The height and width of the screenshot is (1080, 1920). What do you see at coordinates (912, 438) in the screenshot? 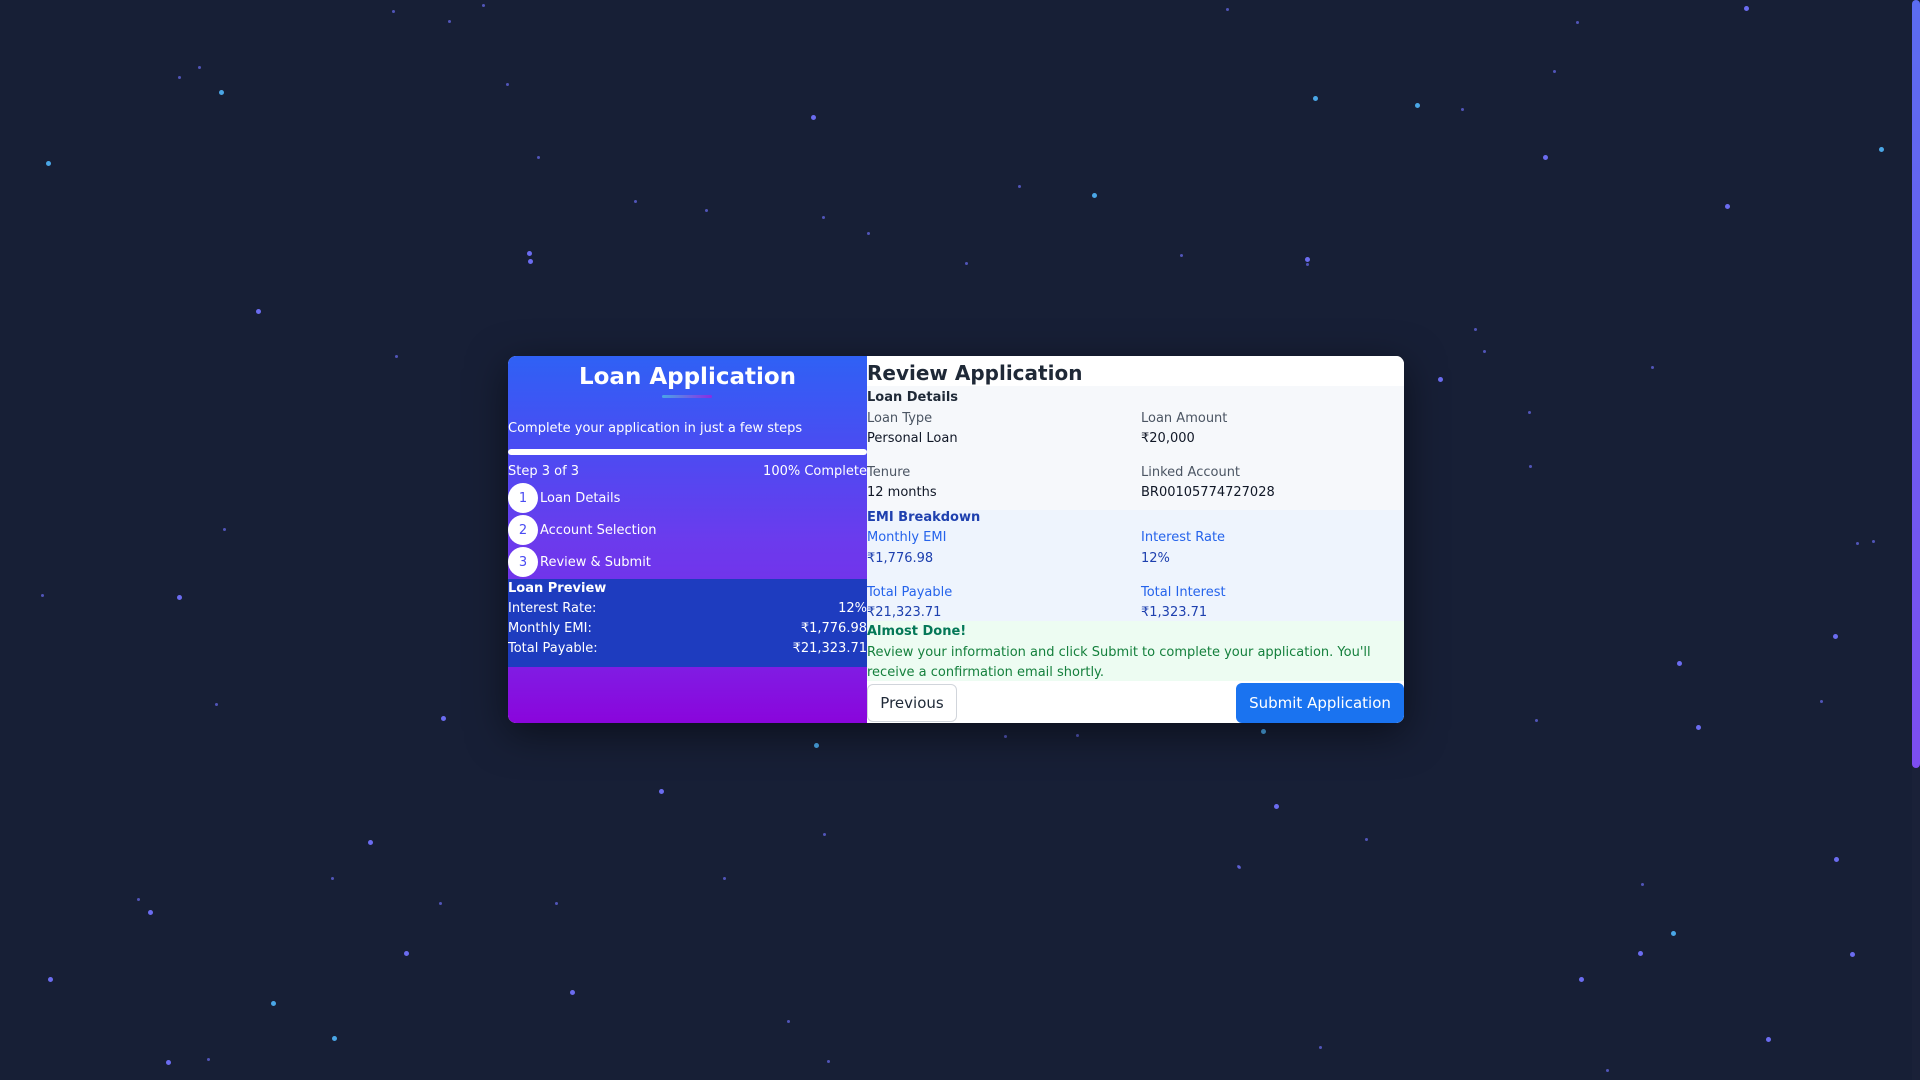
I see `loan-type-value: Personal Loan` at bounding box center [912, 438].